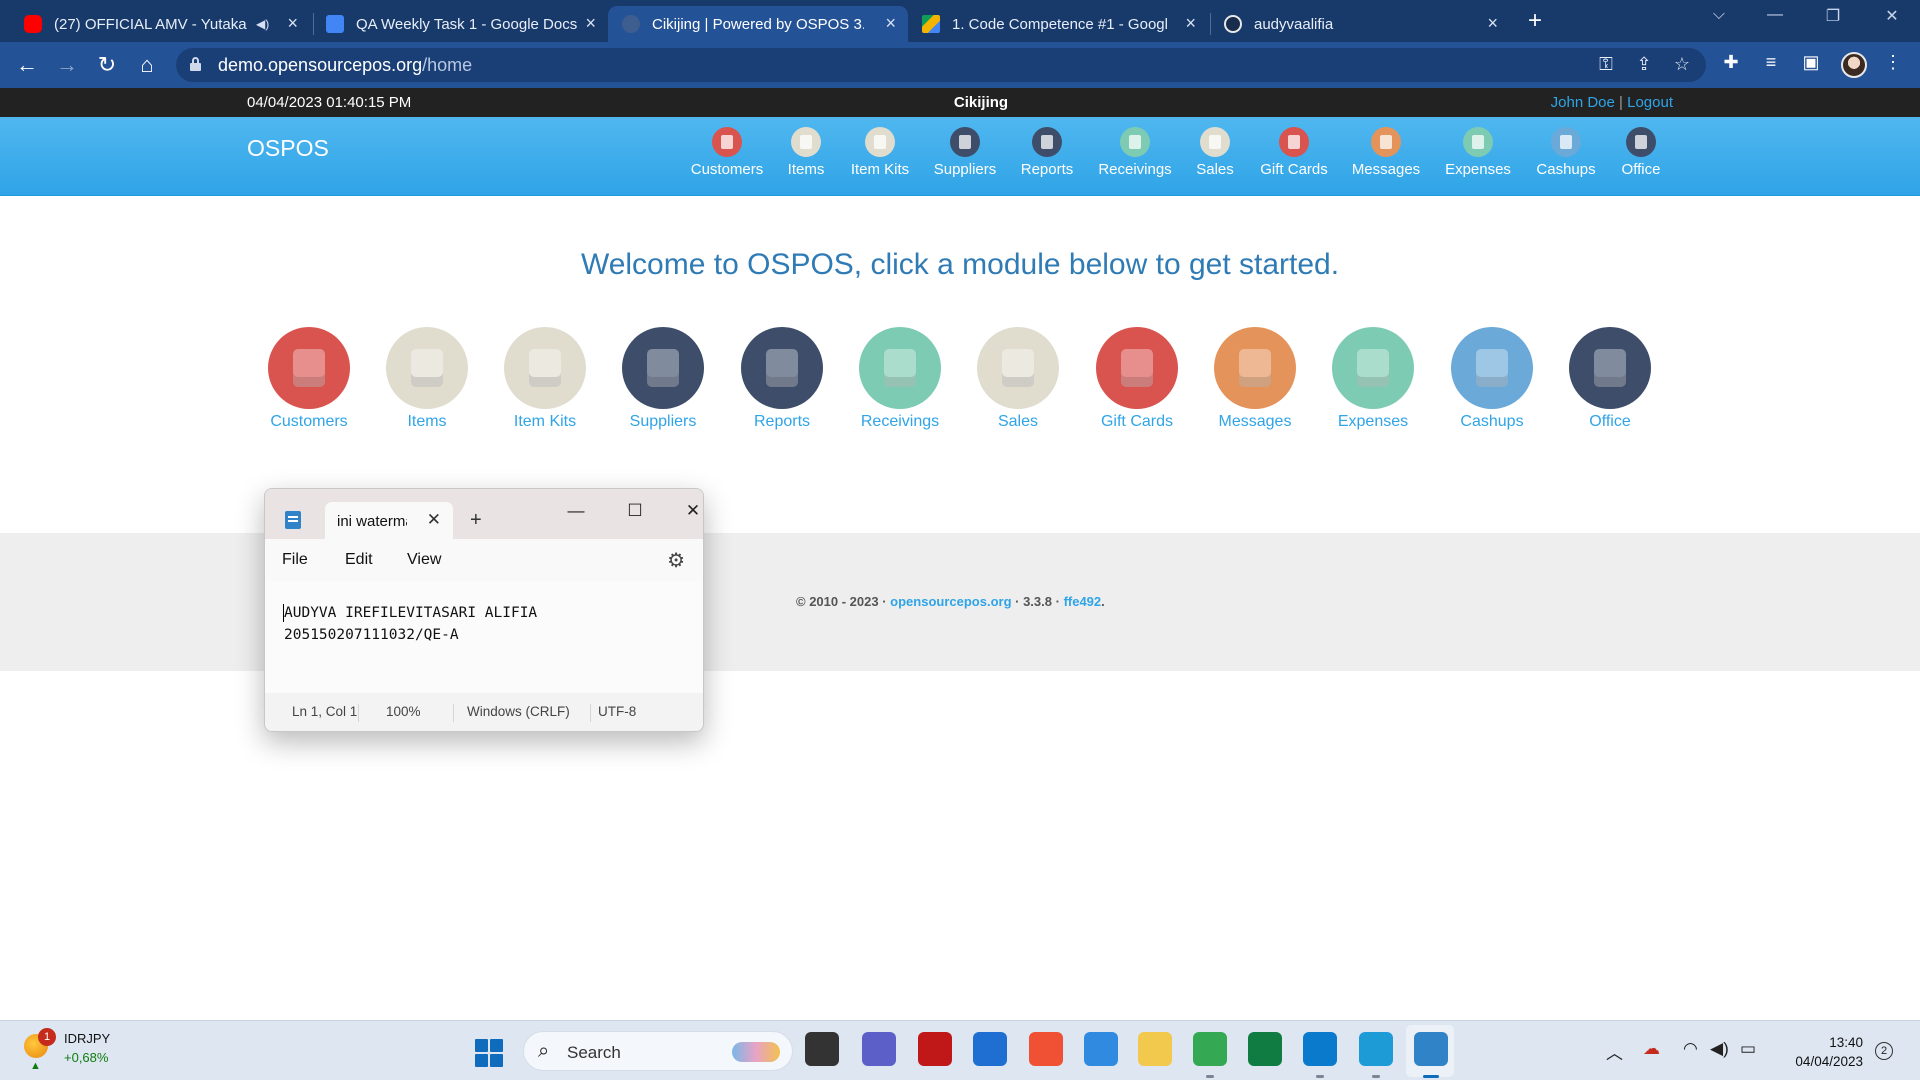  Describe the element at coordinates (879, 1049) in the screenshot. I see `teams-meet-icon` at that location.